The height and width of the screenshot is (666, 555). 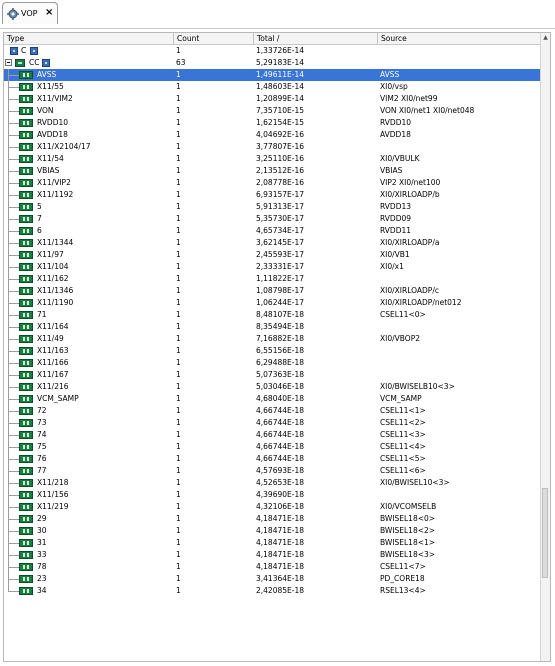 I want to click on table-row: 5 1 5,91313E-17 RVDD13, so click(x=277, y=207).